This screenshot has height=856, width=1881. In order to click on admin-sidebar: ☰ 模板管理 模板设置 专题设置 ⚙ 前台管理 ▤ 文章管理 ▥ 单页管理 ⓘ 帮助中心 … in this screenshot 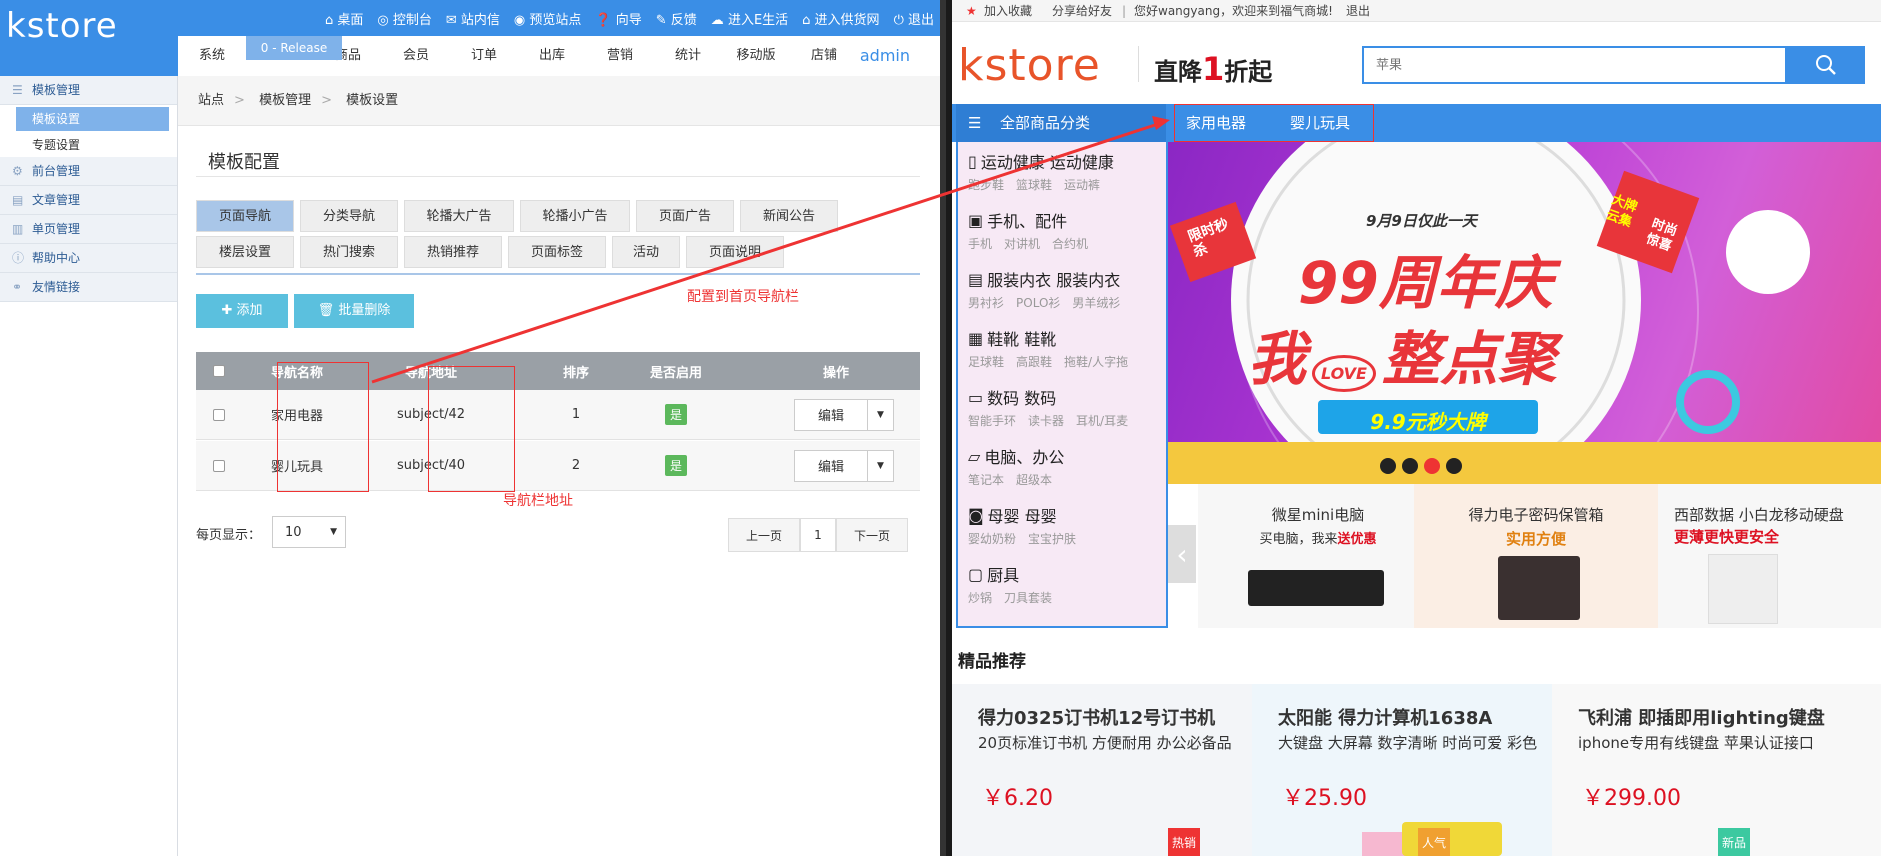, I will do `click(89, 466)`.